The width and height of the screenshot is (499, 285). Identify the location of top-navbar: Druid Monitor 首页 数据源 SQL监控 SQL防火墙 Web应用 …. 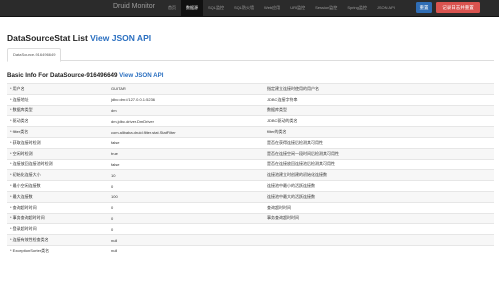
(249, 8).